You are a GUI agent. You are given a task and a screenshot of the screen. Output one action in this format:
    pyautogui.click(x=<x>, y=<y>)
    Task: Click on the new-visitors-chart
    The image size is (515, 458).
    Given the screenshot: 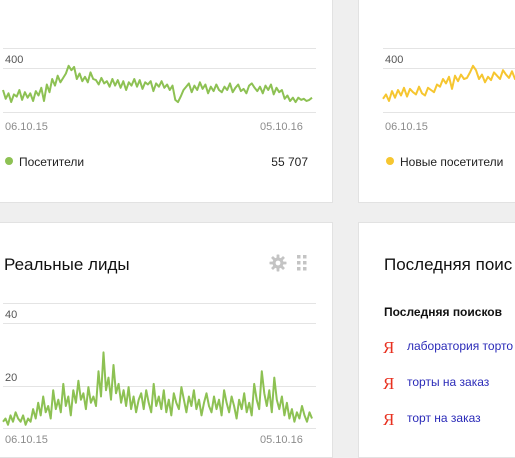 What is the action you would take?
    pyautogui.click(x=448, y=83)
    